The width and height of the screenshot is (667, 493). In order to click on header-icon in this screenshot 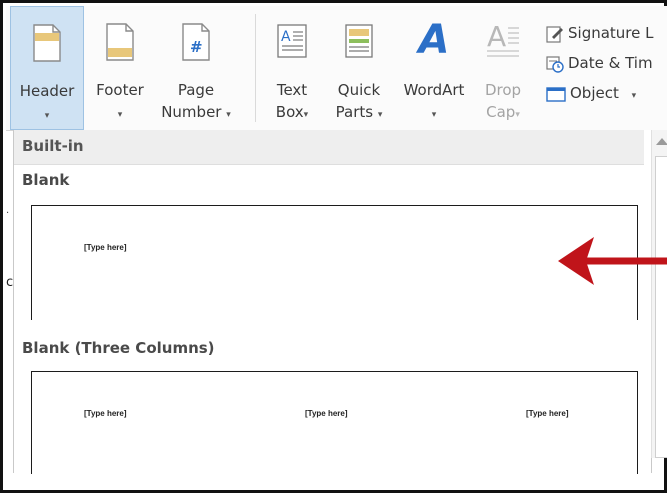, I will do `click(47, 43)`.